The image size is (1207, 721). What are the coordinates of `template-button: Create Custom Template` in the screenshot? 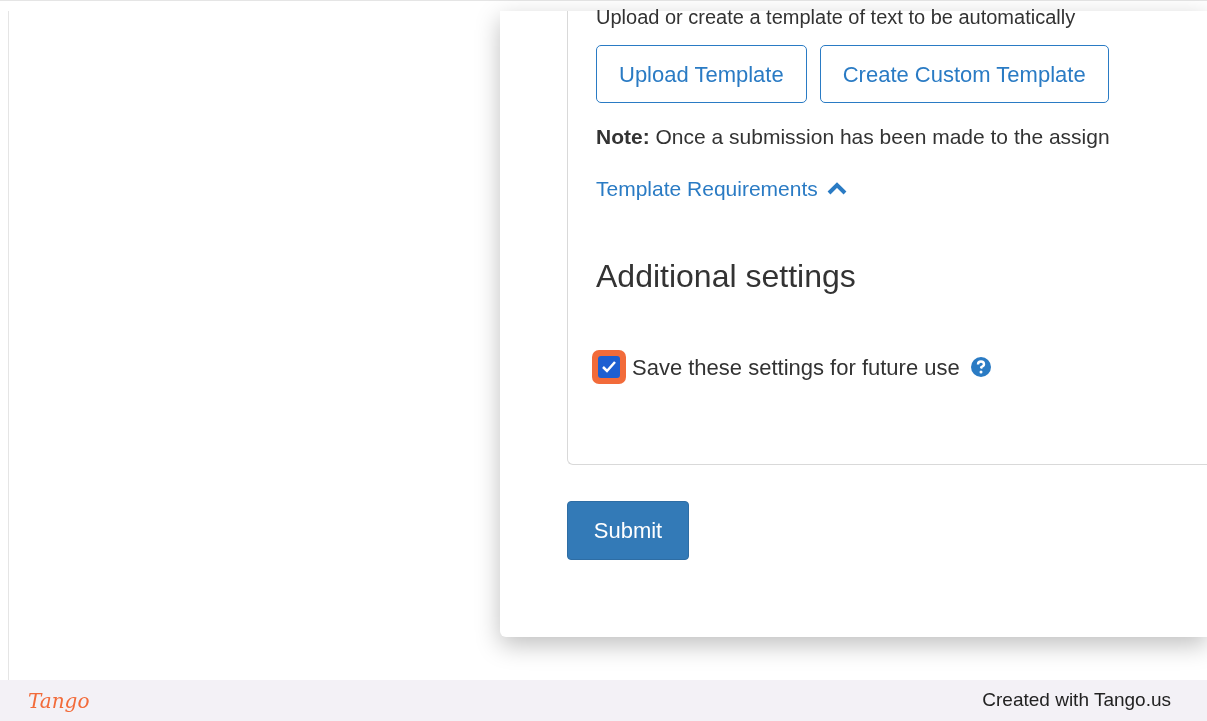 It's located at (964, 74).